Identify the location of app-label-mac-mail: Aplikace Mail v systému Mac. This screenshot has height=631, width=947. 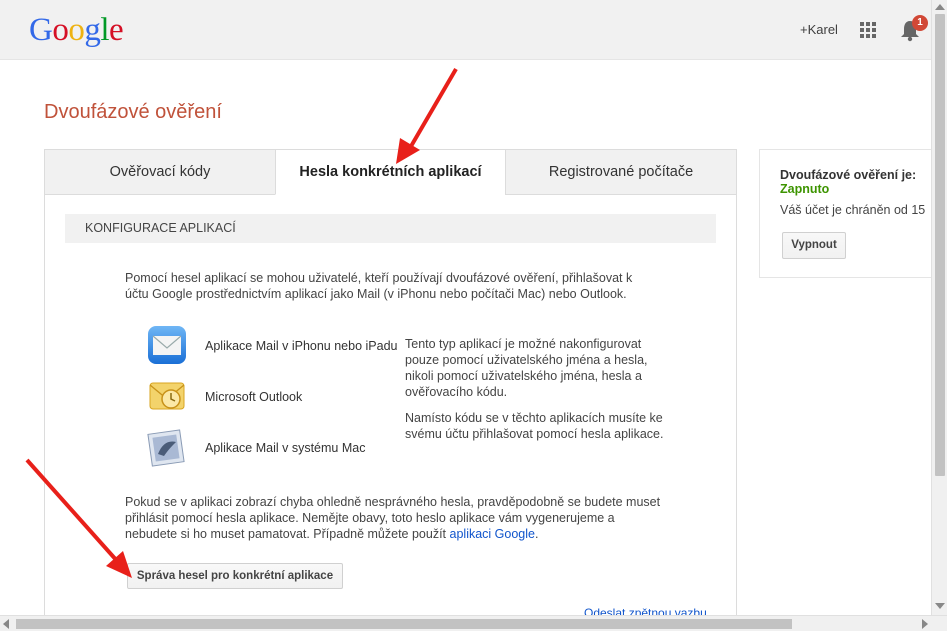
(285, 448).